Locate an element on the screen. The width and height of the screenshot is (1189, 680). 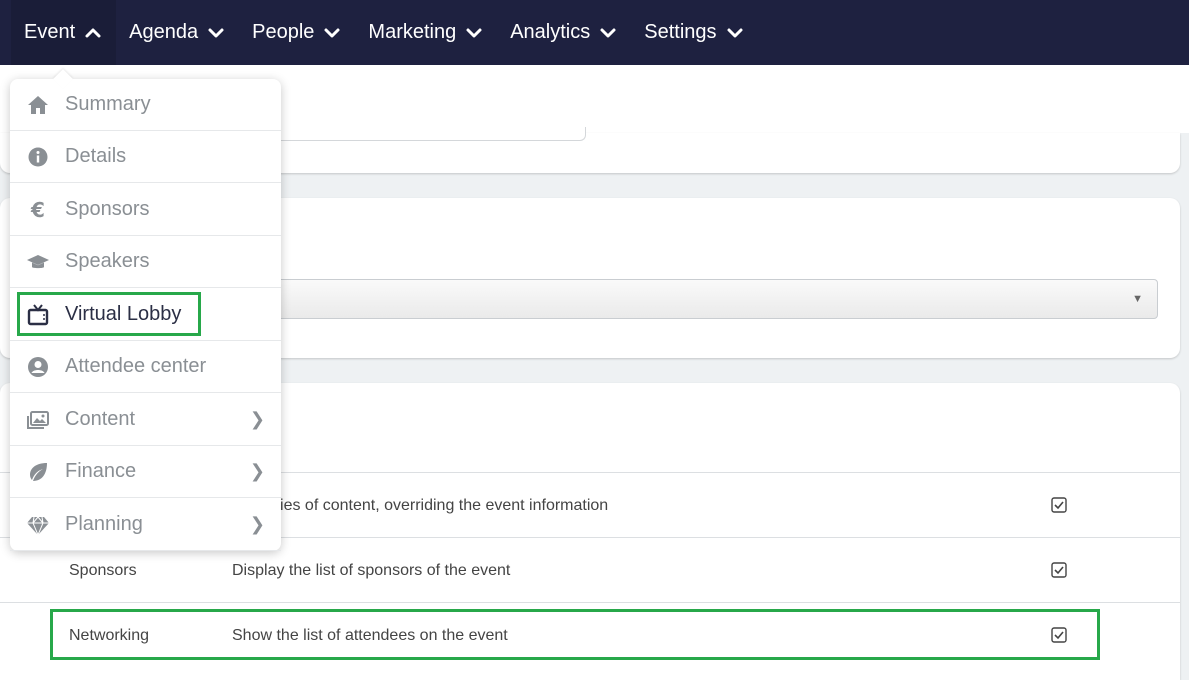
text-input is located at coordinates (428, 134).